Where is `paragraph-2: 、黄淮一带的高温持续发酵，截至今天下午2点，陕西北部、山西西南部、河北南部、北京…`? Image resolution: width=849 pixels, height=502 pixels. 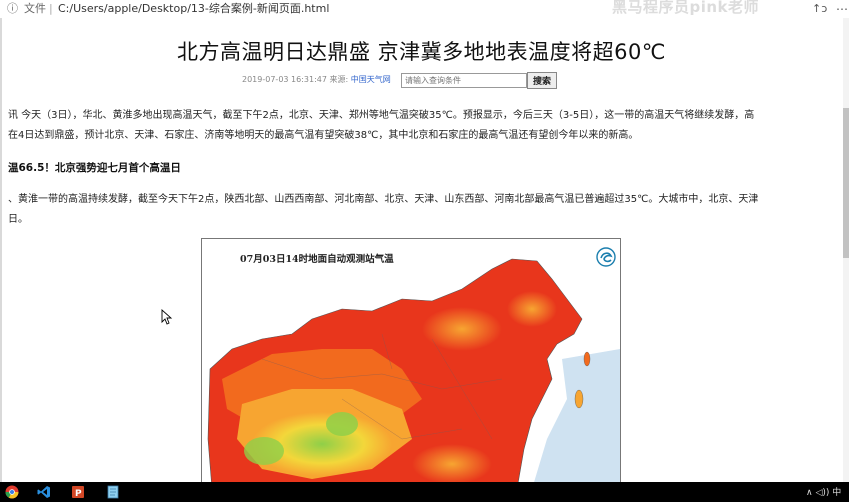
paragraph-2: 、黄淮一带的高温持续发酵，截至今天下午2点，陕西北部、山西西南部、河北南部、北京… is located at coordinates (425, 210).